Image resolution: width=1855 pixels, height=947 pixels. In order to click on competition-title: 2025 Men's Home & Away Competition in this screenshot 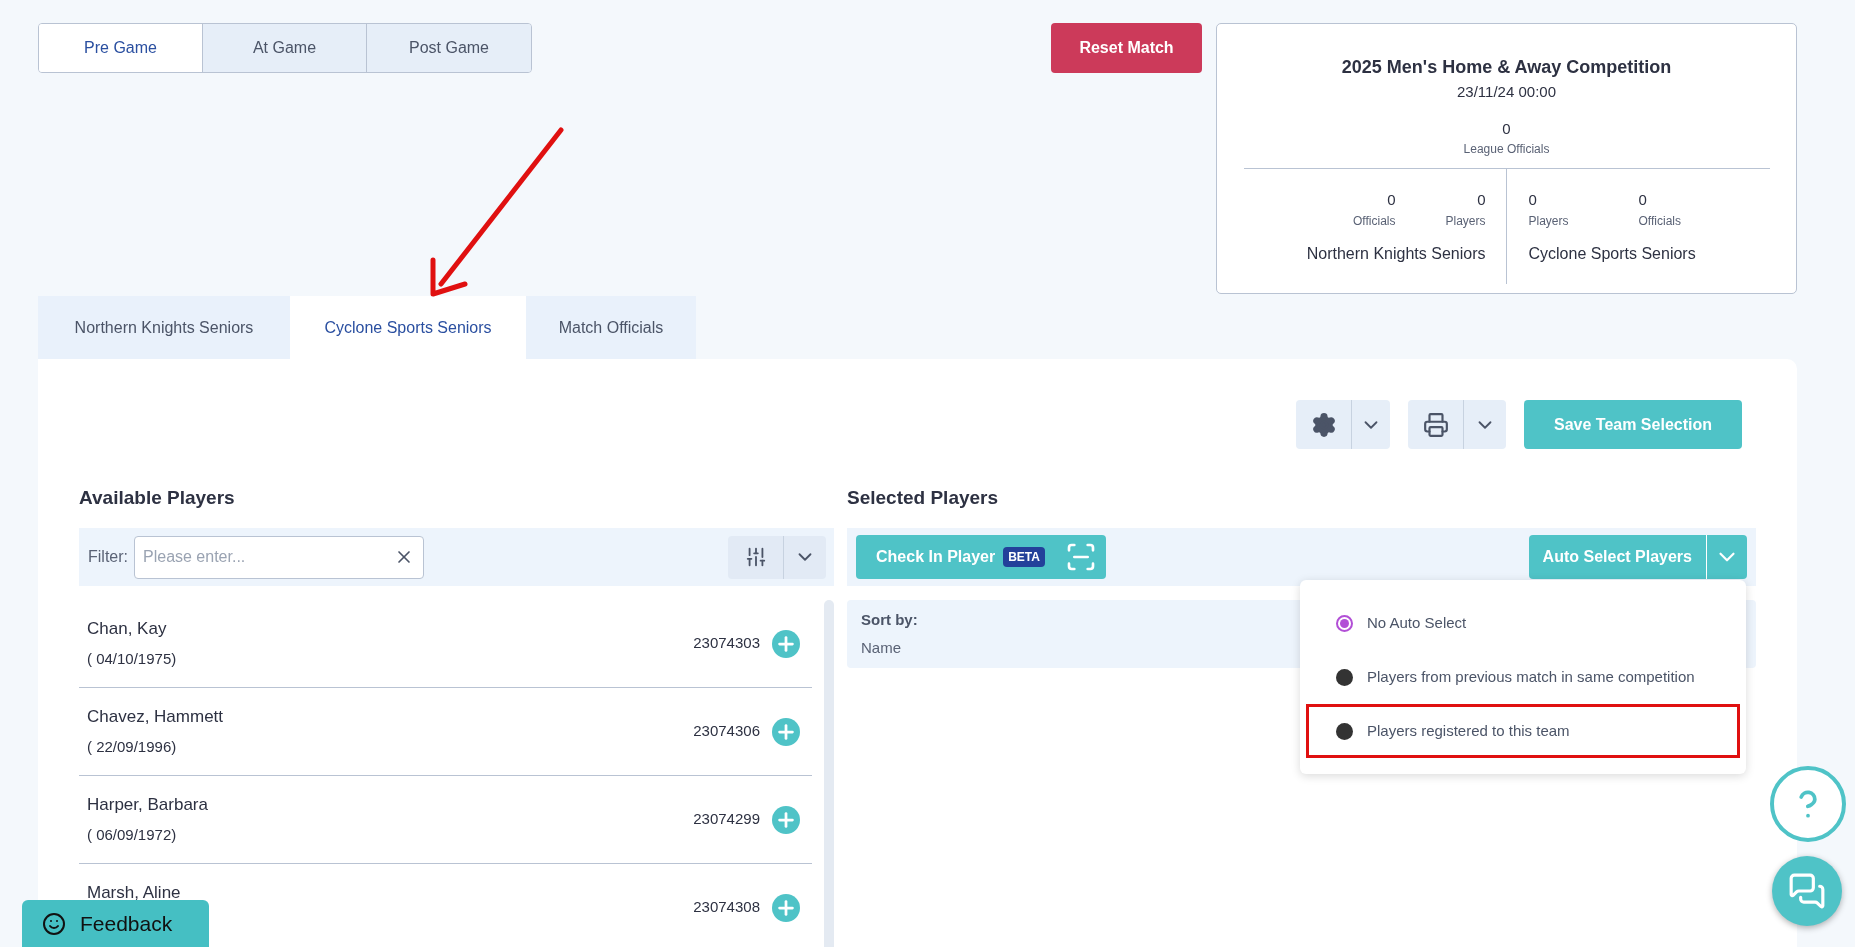, I will do `click(1506, 67)`.